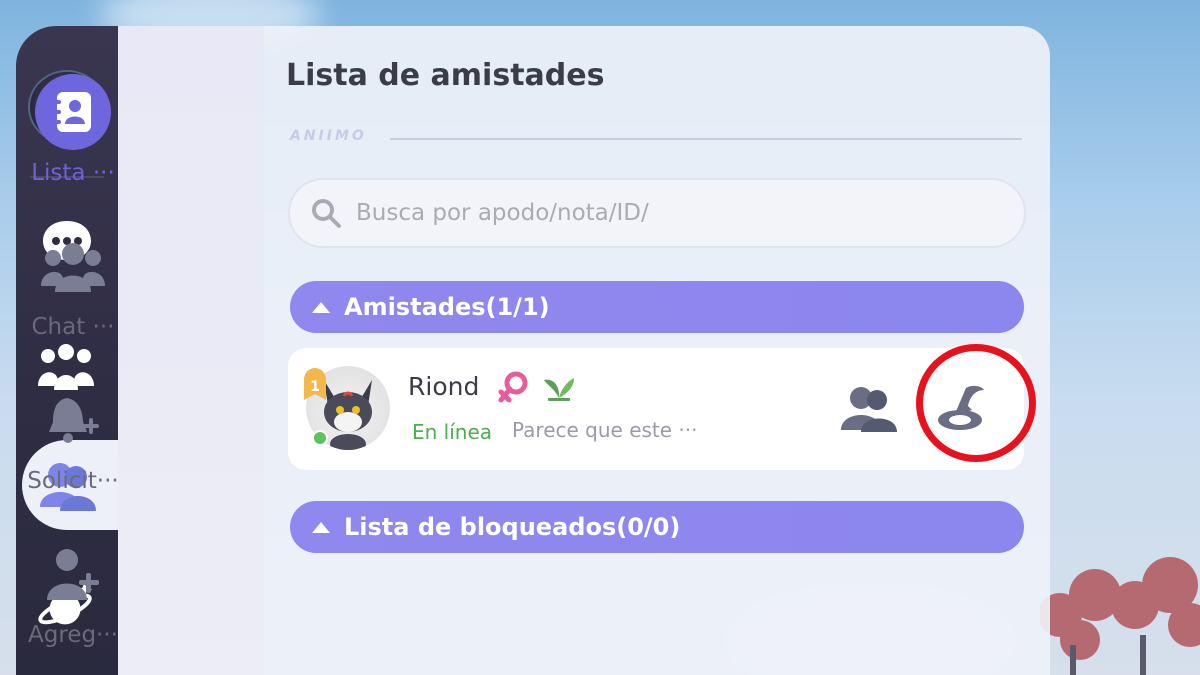 This screenshot has width=1200, height=675. What do you see at coordinates (73, 635) in the screenshot?
I see `subnav-label: Agreg···` at bounding box center [73, 635].